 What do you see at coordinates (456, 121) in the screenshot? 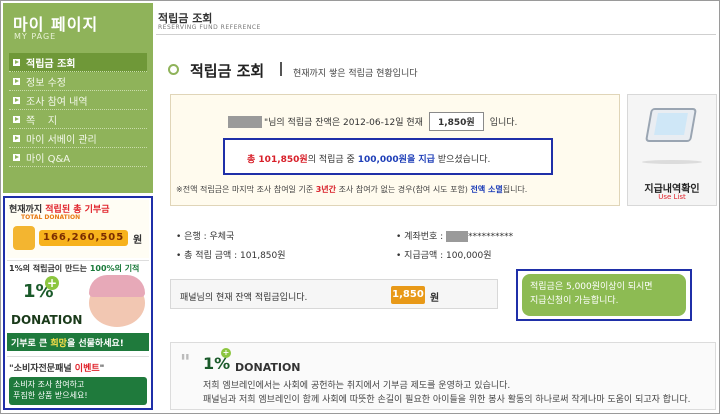
I see `balance-value: 1,850원` at bounding box center [456, 121].